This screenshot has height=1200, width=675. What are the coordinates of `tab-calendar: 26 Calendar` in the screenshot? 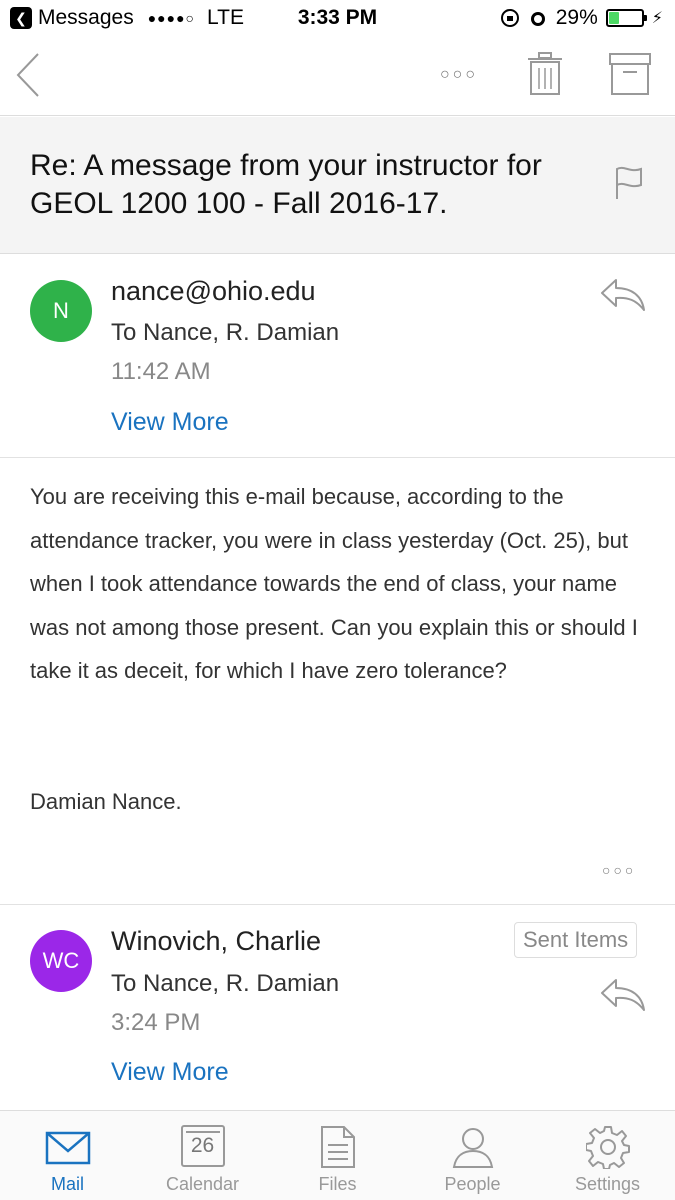 It's located at (202, 1155).